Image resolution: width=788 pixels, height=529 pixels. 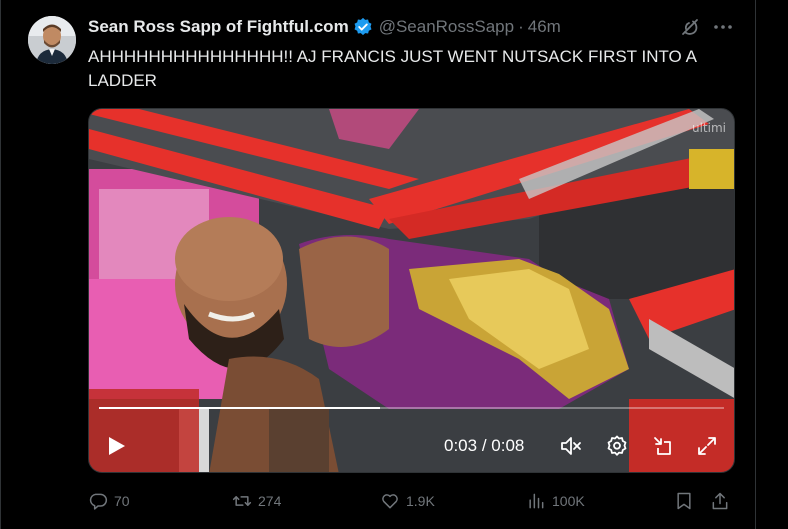 I want to click on like-count: 1.9K, so click(x=420, y=501).